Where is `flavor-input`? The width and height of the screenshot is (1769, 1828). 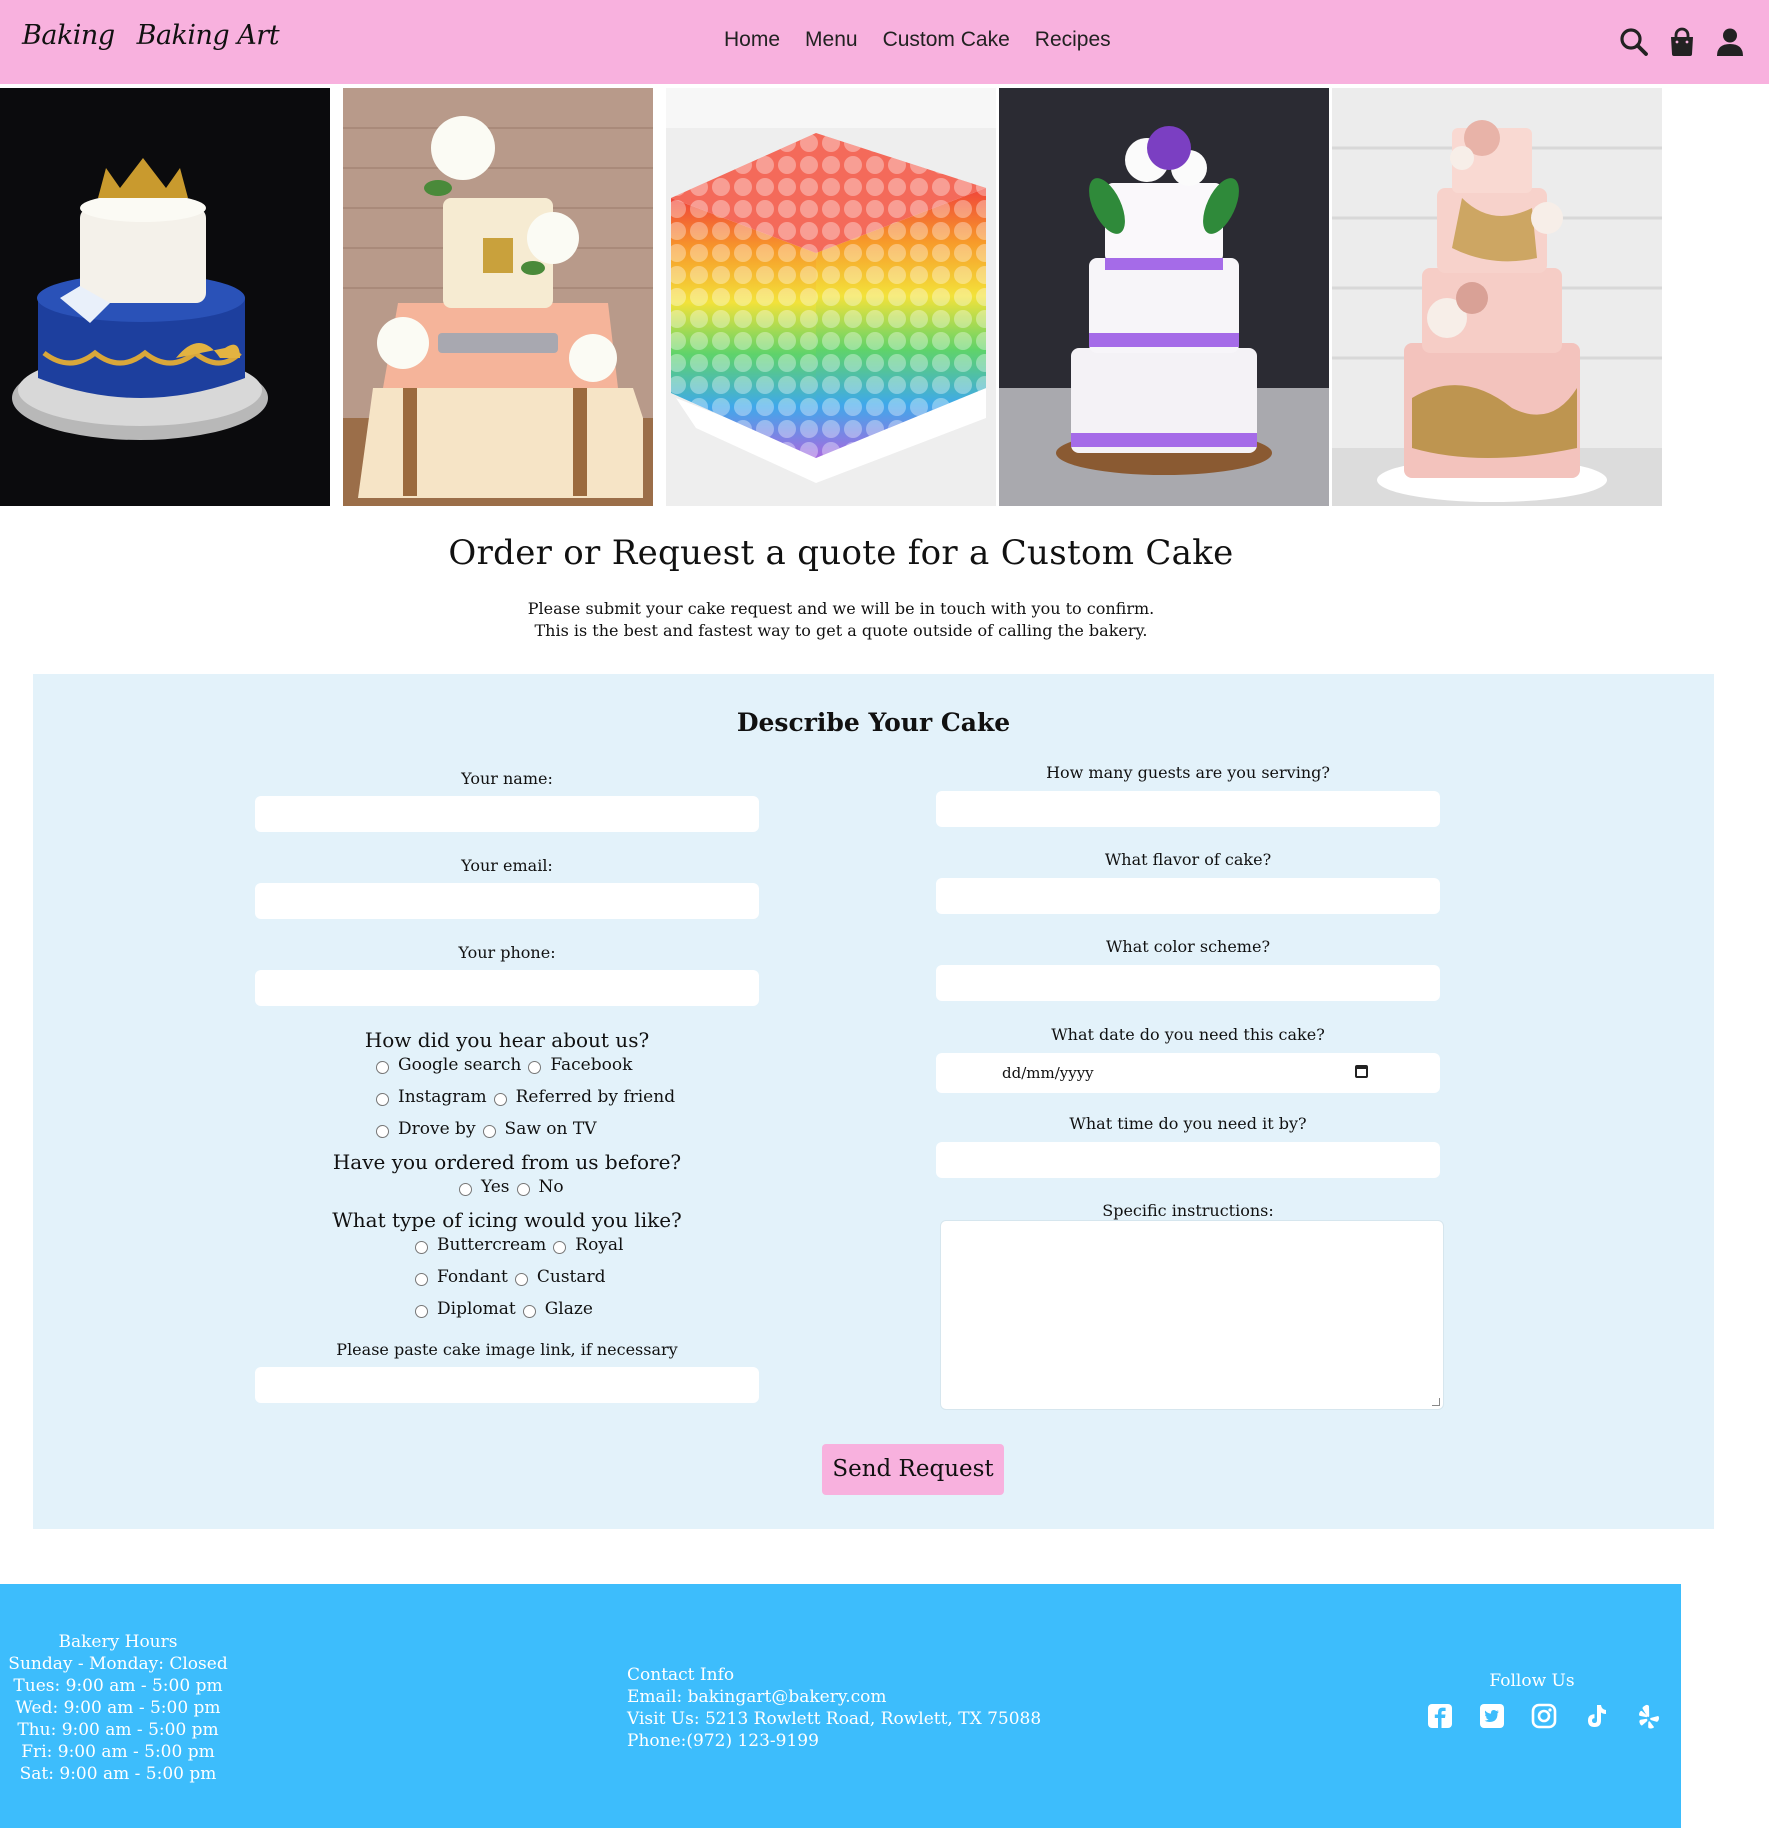 flavor-input is located at coordinates (1188, 896).